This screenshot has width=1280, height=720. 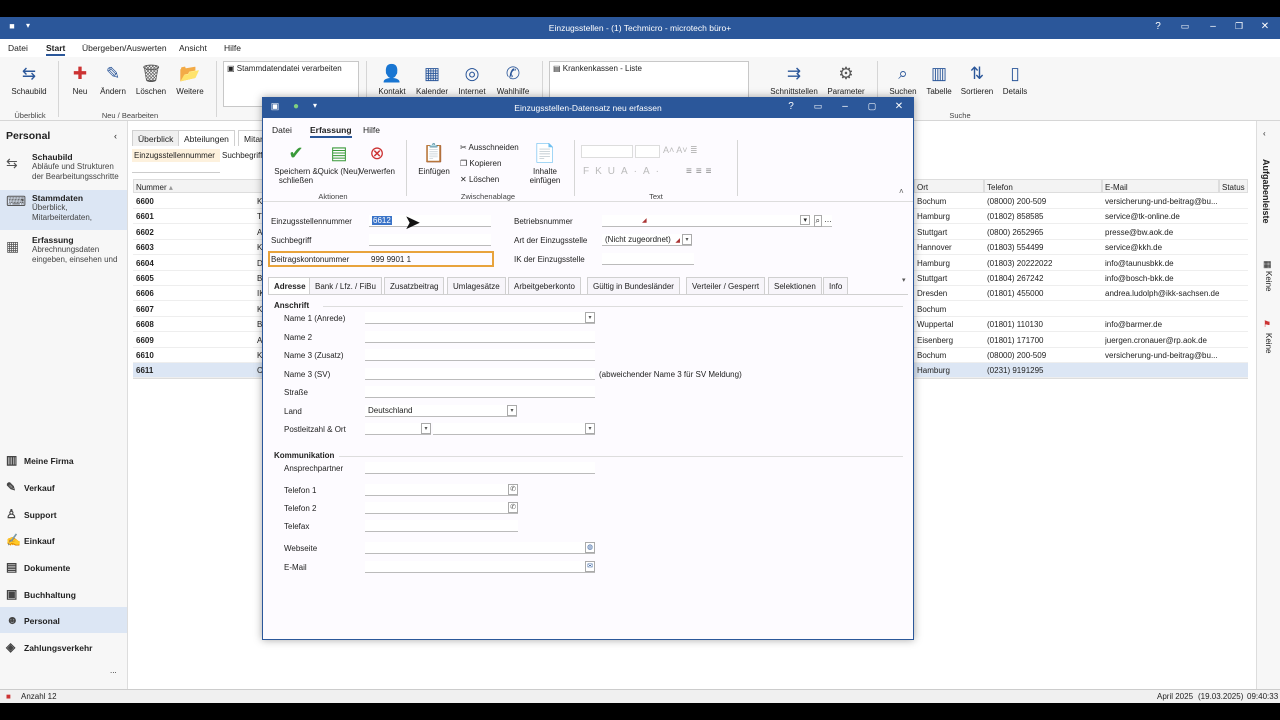 What do you see at coordinates (371, 130) in the screenshot?
I see `dialog-menu-hilfe: Hilfe` at bounding box center [371, 130].